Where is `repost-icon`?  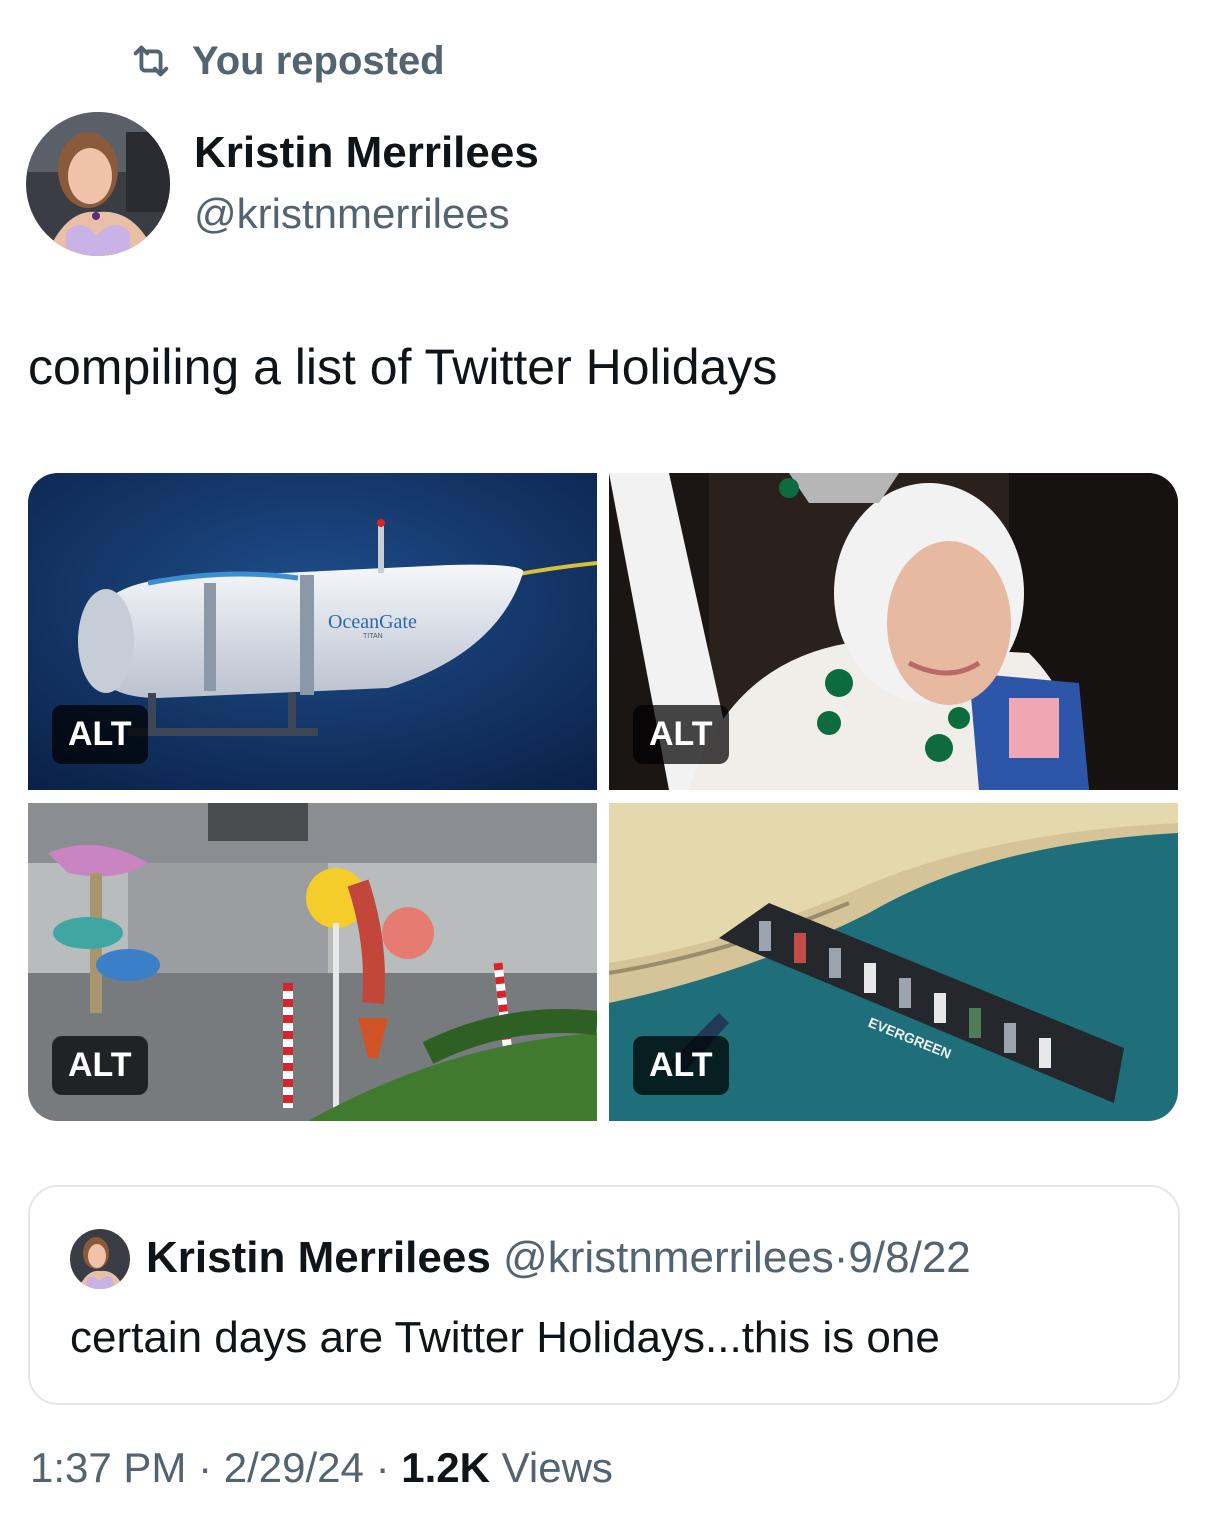 repost-icon is located at coordinates (151, 61).